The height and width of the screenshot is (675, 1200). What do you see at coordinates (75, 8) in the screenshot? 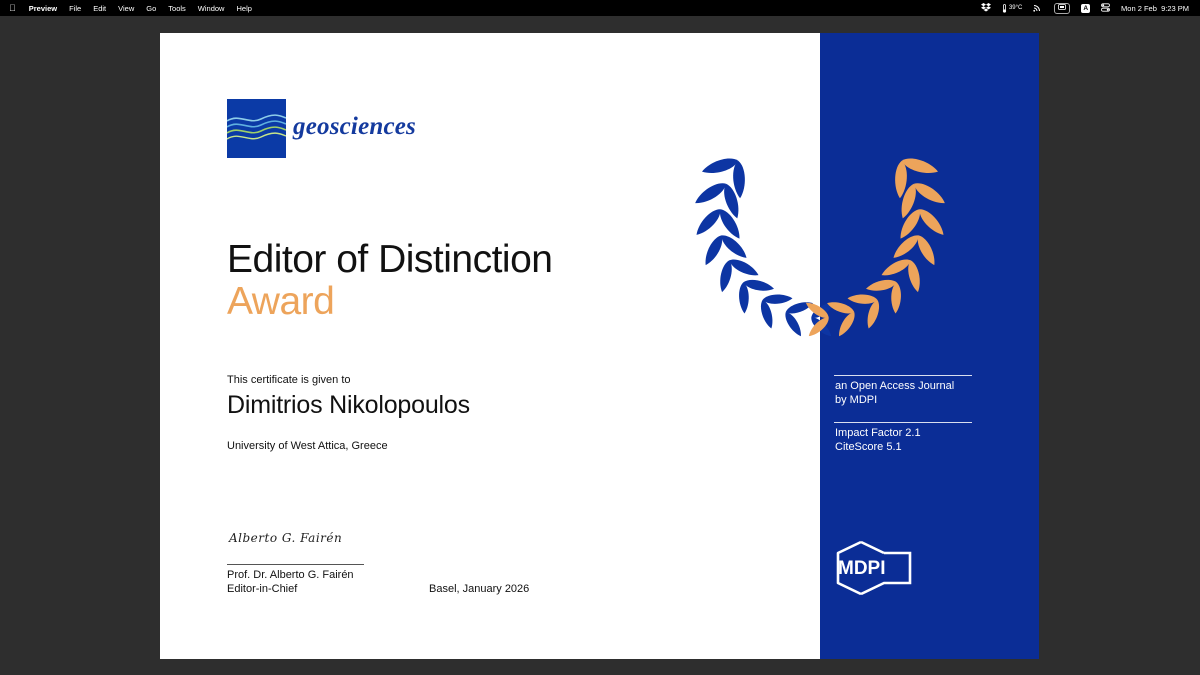
I see `menu-file: File` at bounding box center [75, 8].